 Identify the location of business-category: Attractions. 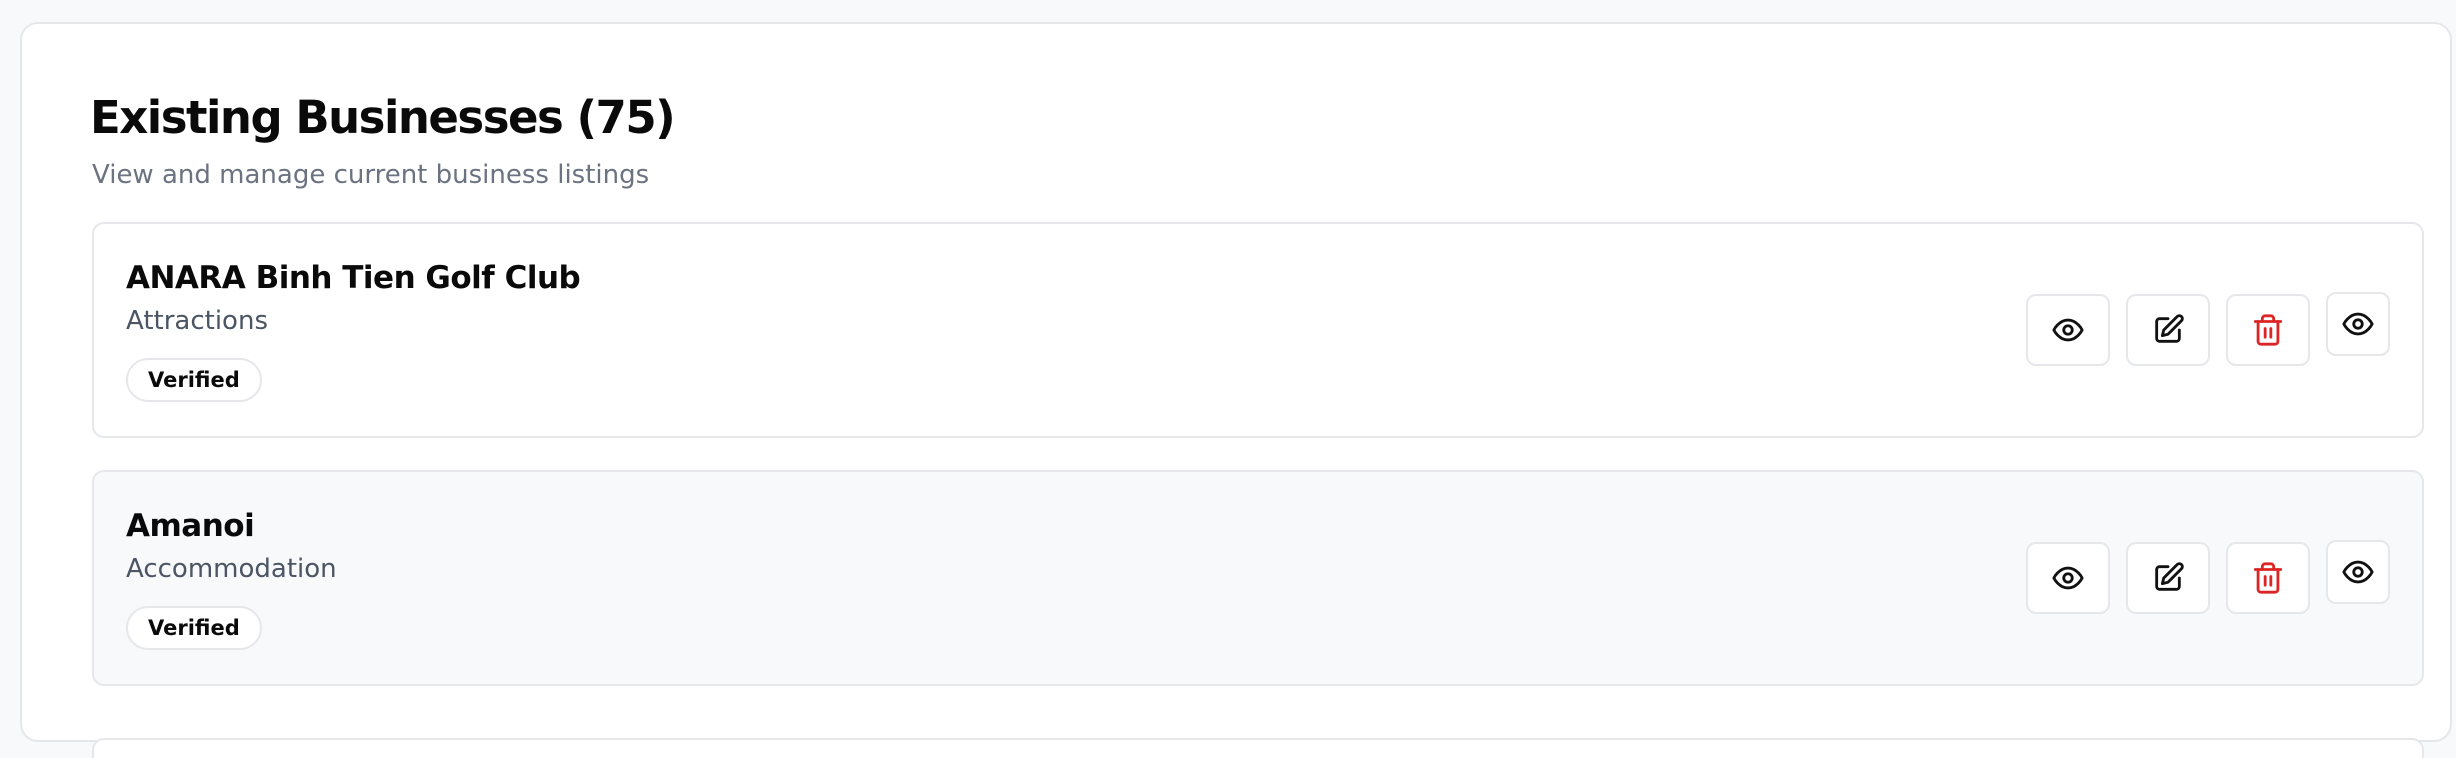
(197, 321).